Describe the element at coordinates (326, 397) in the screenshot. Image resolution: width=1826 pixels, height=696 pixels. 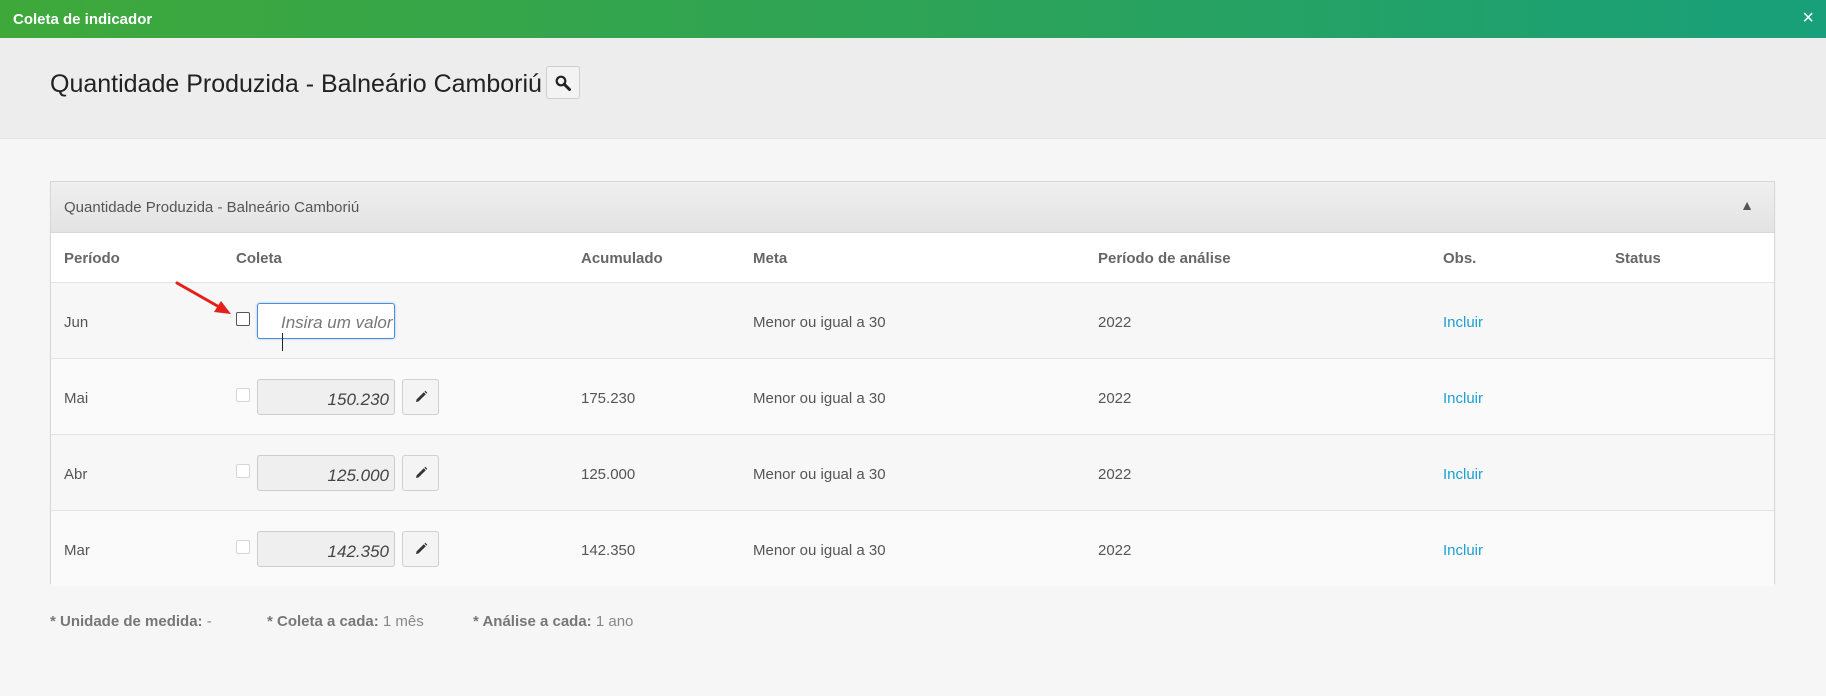
I see `coleta-value: 150.230` at that location.